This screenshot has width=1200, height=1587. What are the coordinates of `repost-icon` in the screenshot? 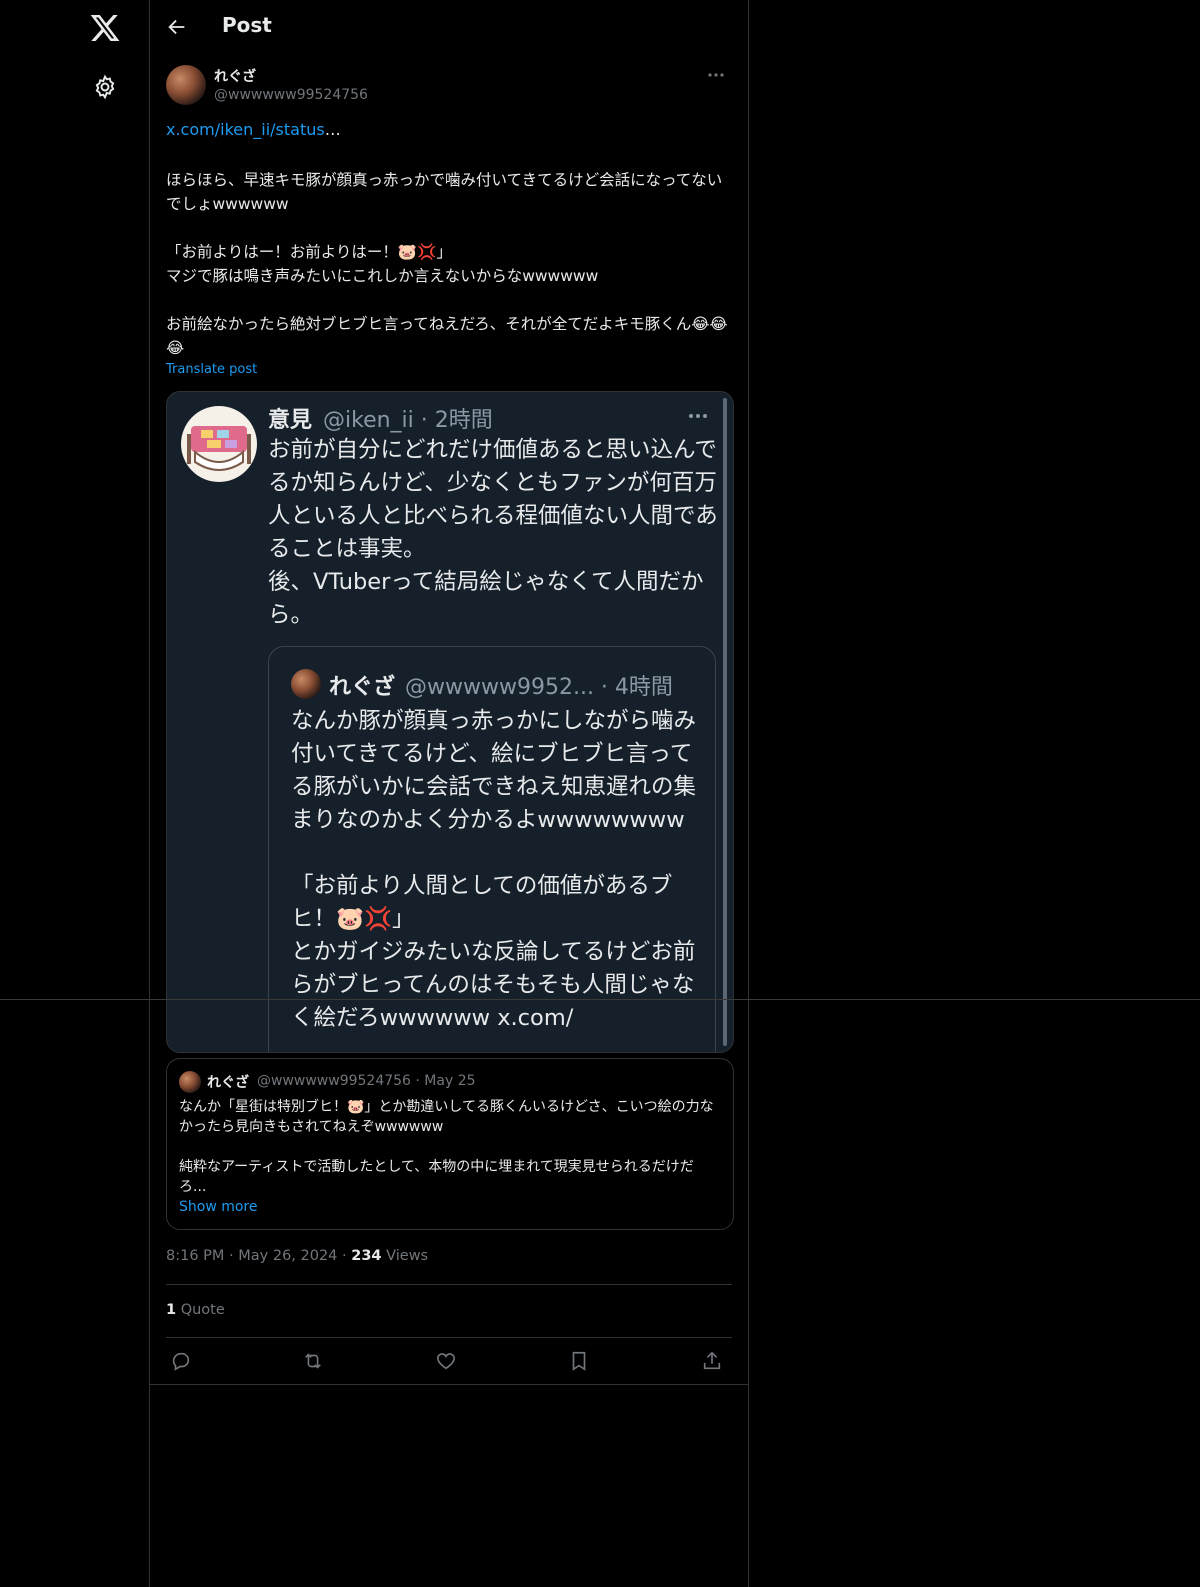 It's located at (313, 1361).